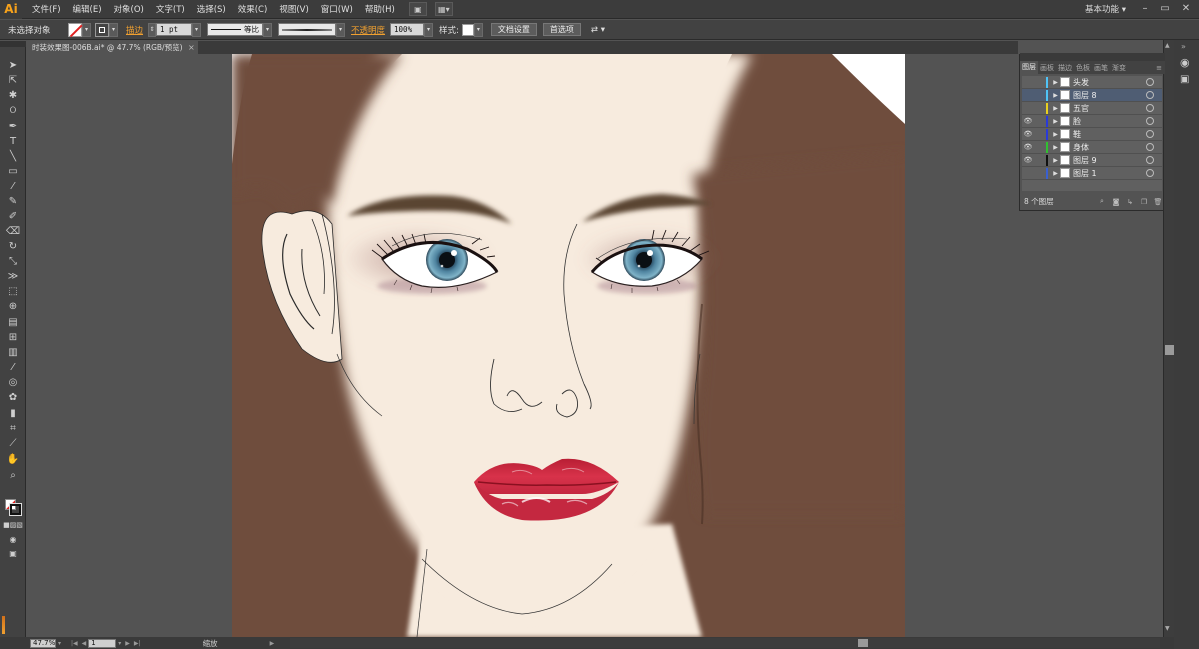 The width and height of the screenshot is (1199, 649). What do you see at coordinates (417, 9) in the screenshot?
I see `bridge-icon: ▣` at bounding box center [417, 9].